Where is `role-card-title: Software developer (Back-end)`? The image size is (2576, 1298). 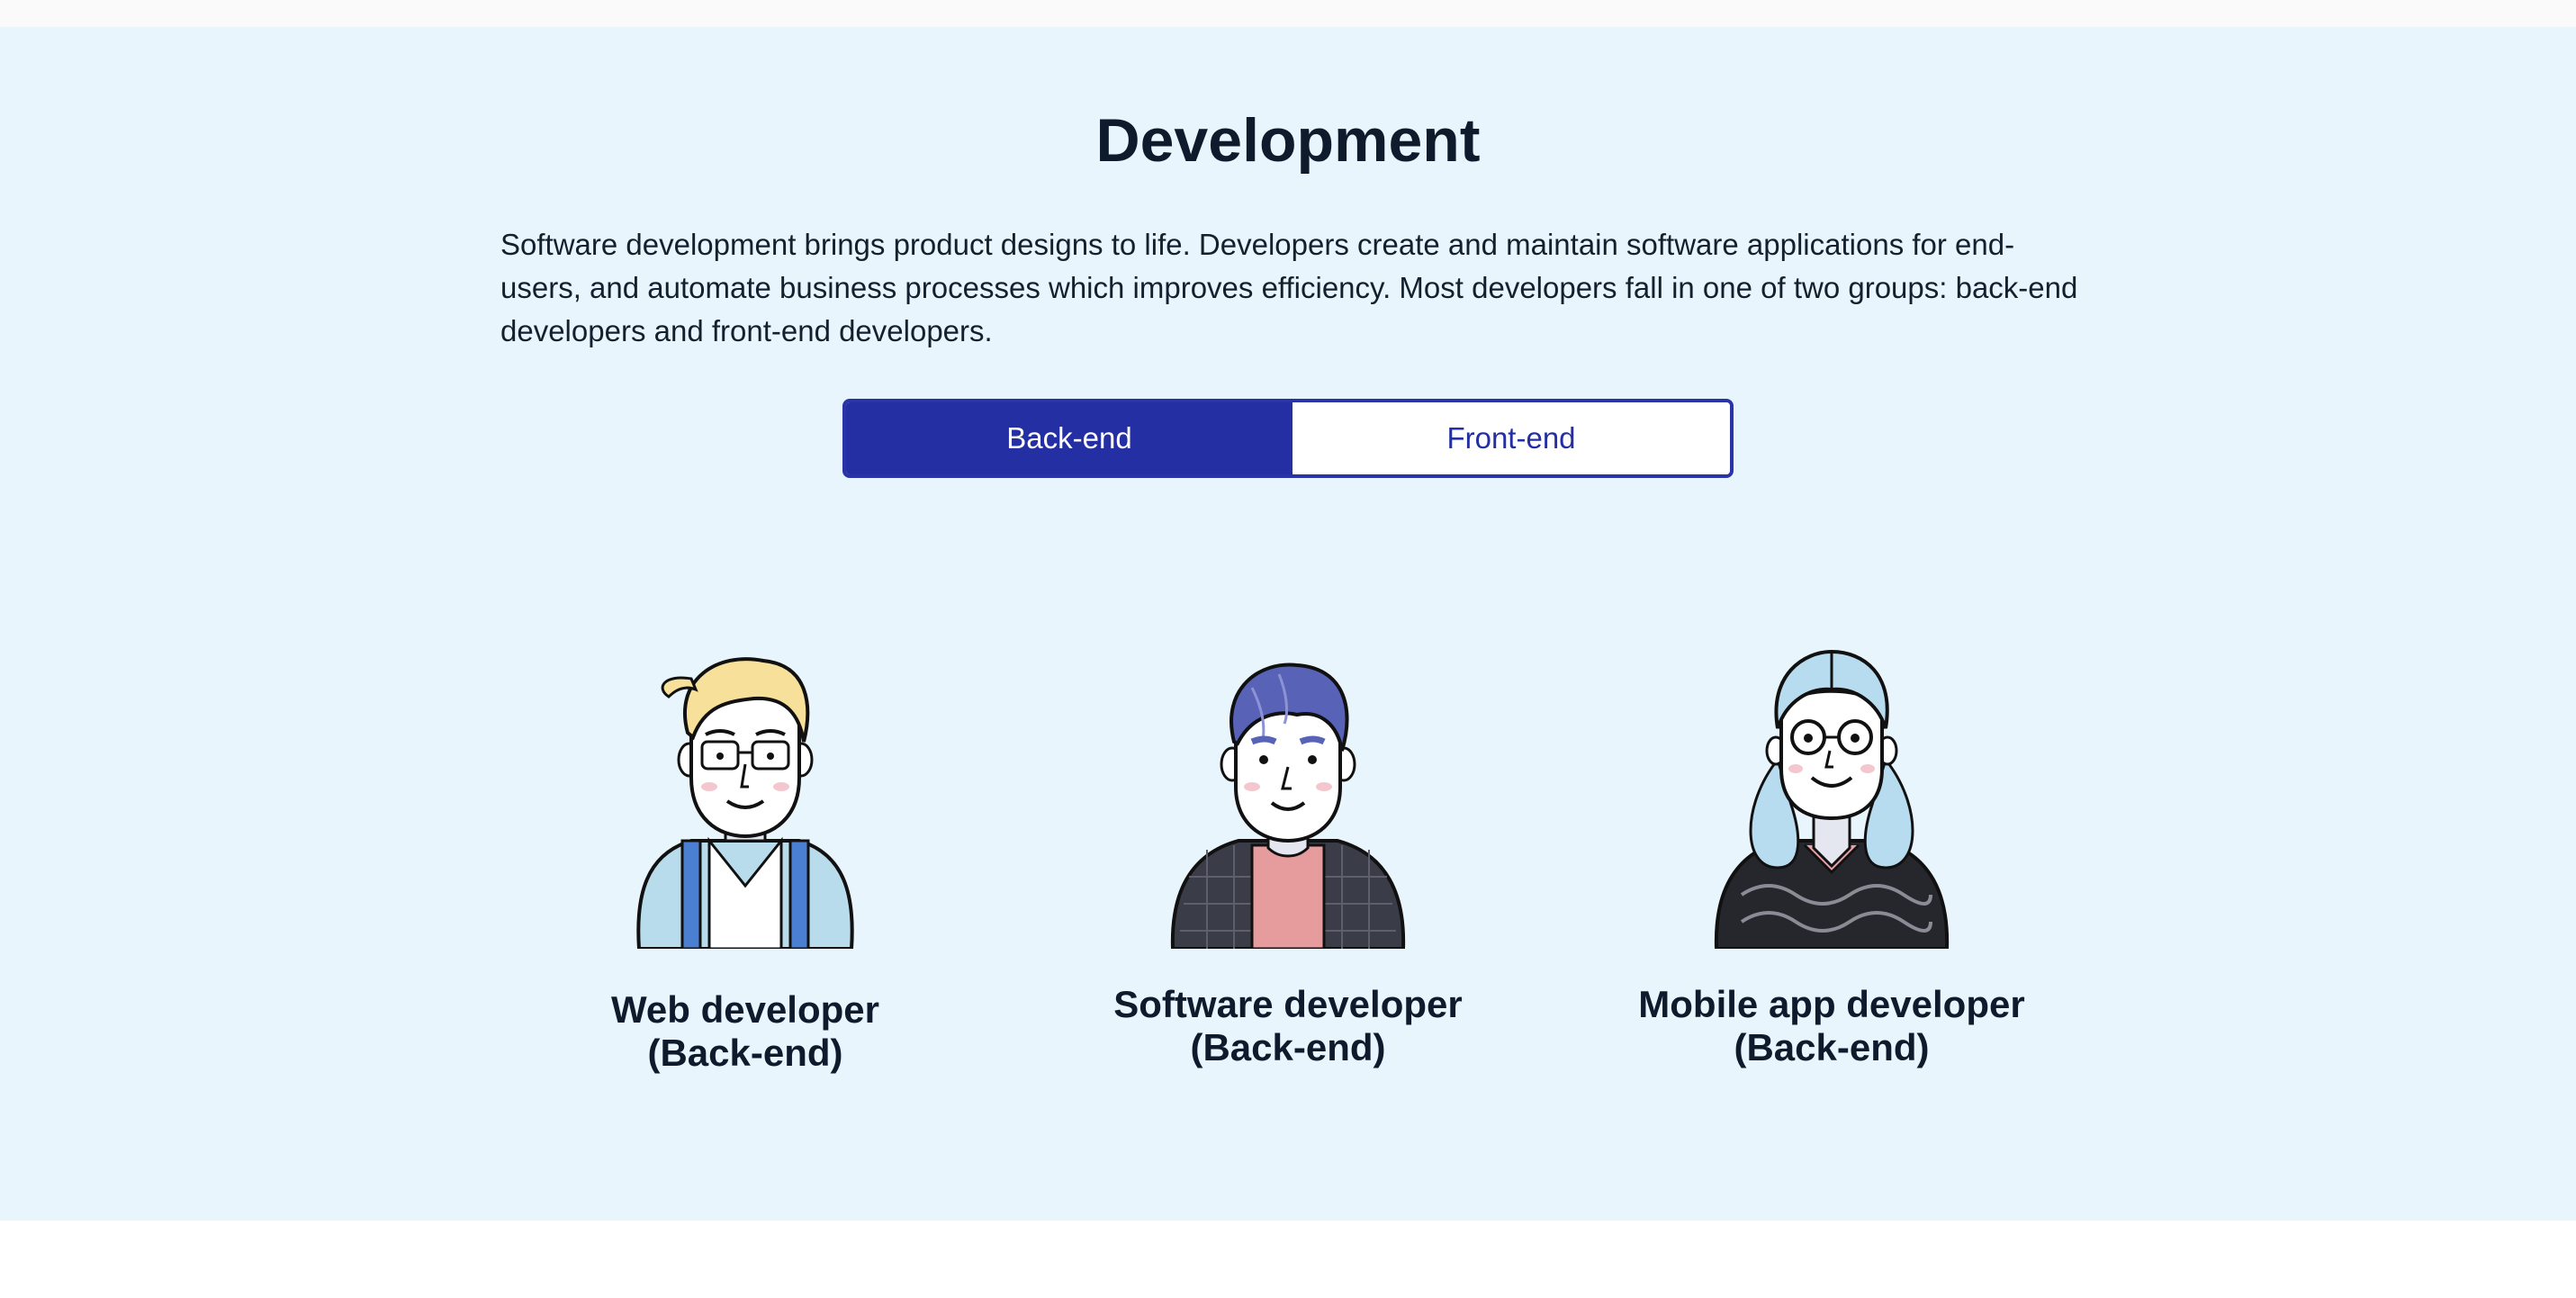
role-card-title: Software developer (Back-end) is located at coordinates (1288, 1026).